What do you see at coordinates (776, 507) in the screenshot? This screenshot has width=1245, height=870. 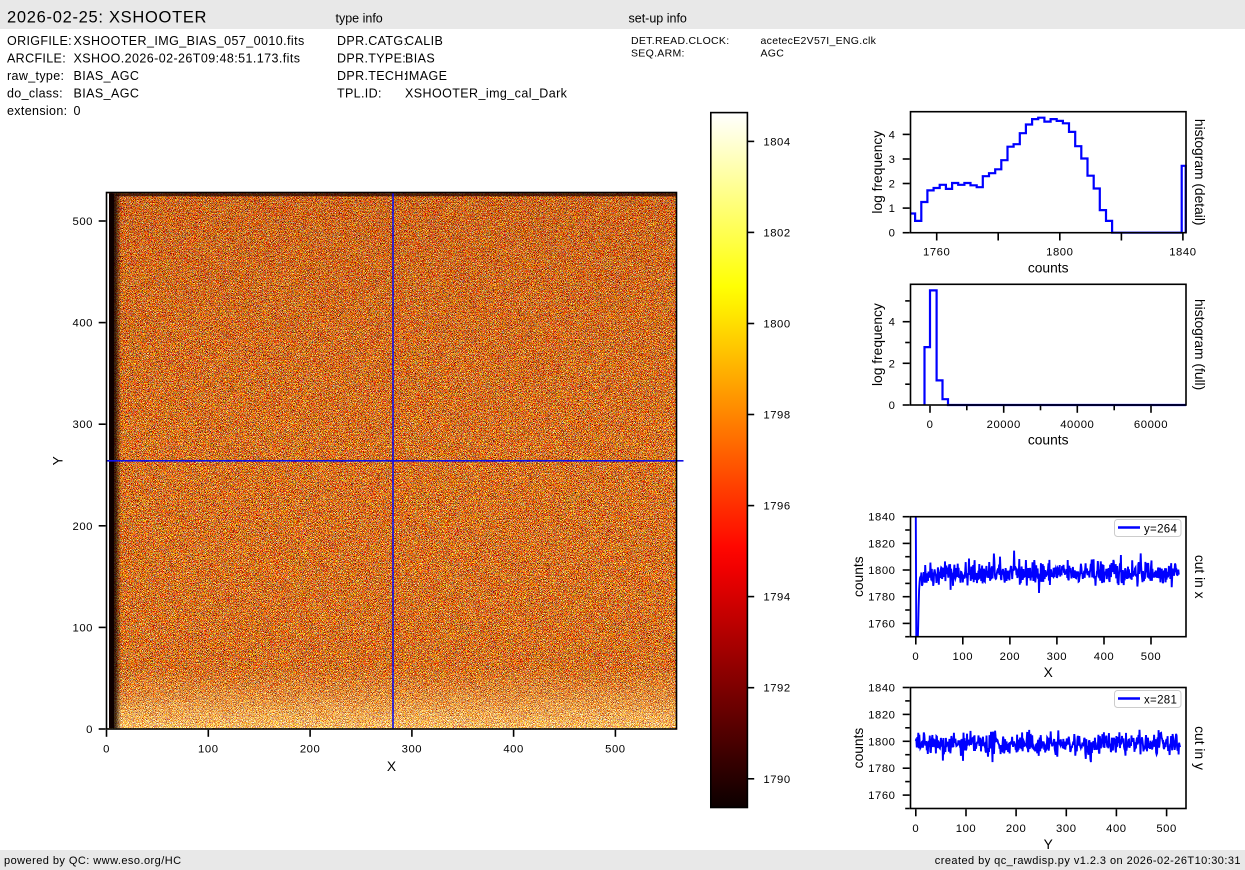 I see `svg-text: 1796` at bounding box center [776, 507].